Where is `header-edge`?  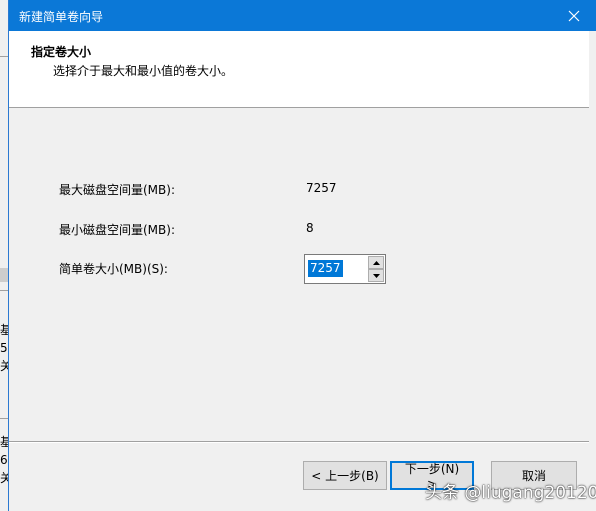 header-edge is located at coordinates (592, 69).